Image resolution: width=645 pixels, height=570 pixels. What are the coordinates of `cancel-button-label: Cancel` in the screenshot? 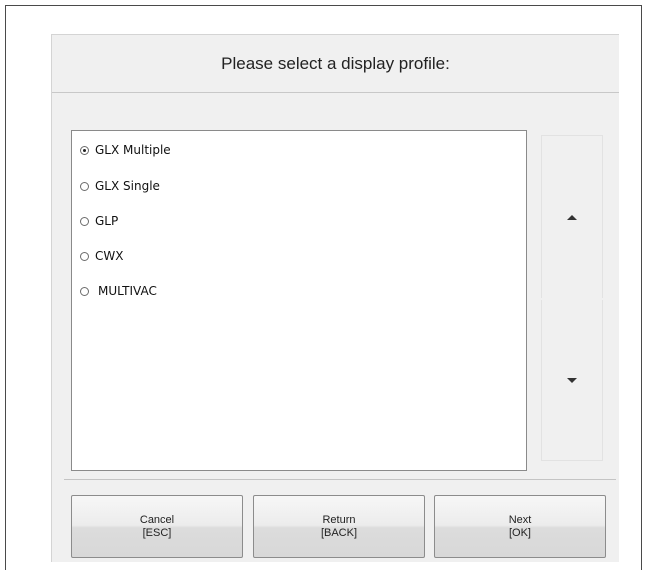 It's located at (157, 519).